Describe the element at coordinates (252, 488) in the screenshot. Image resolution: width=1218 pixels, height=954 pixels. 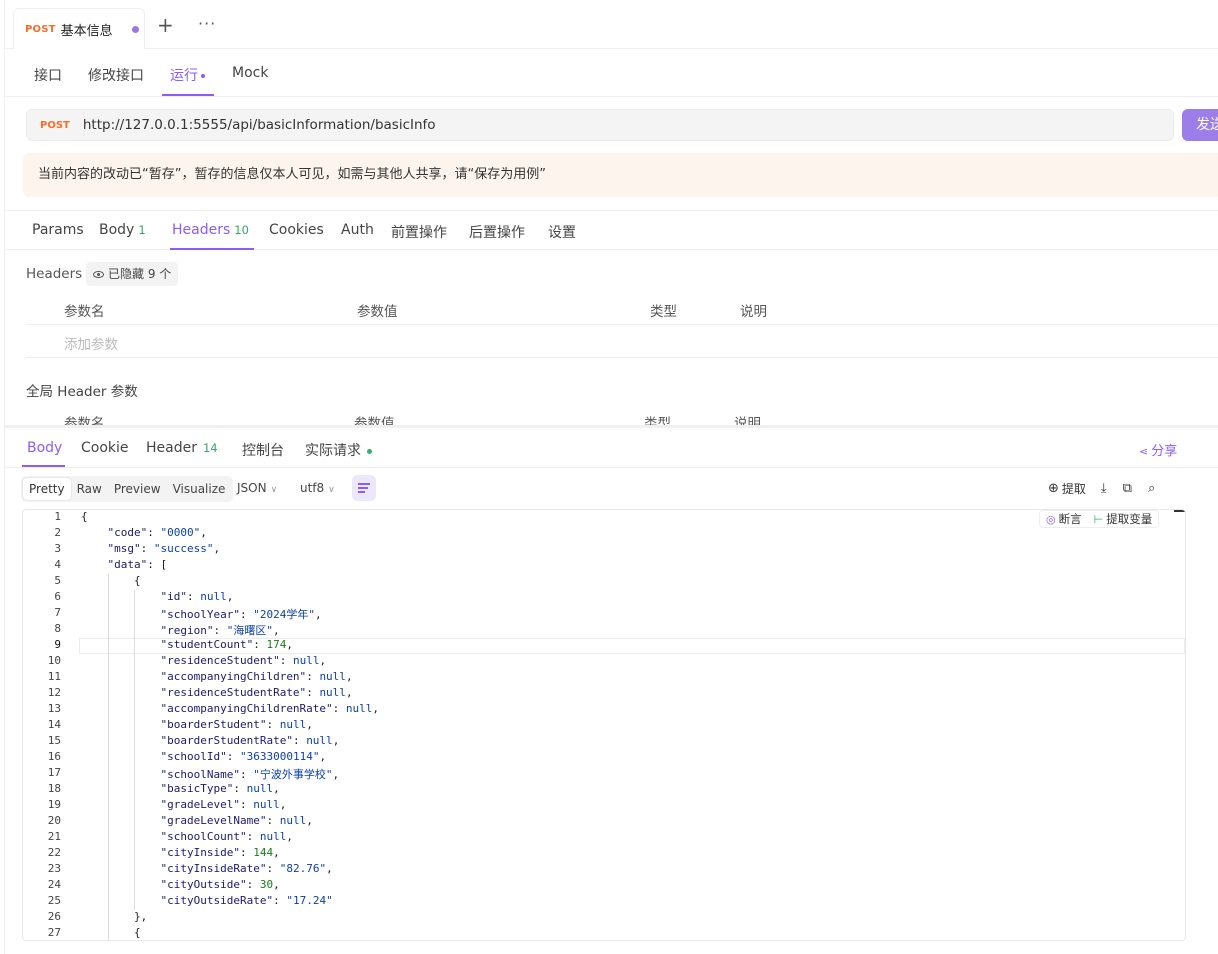
I see `format-value: JSON` at that location.